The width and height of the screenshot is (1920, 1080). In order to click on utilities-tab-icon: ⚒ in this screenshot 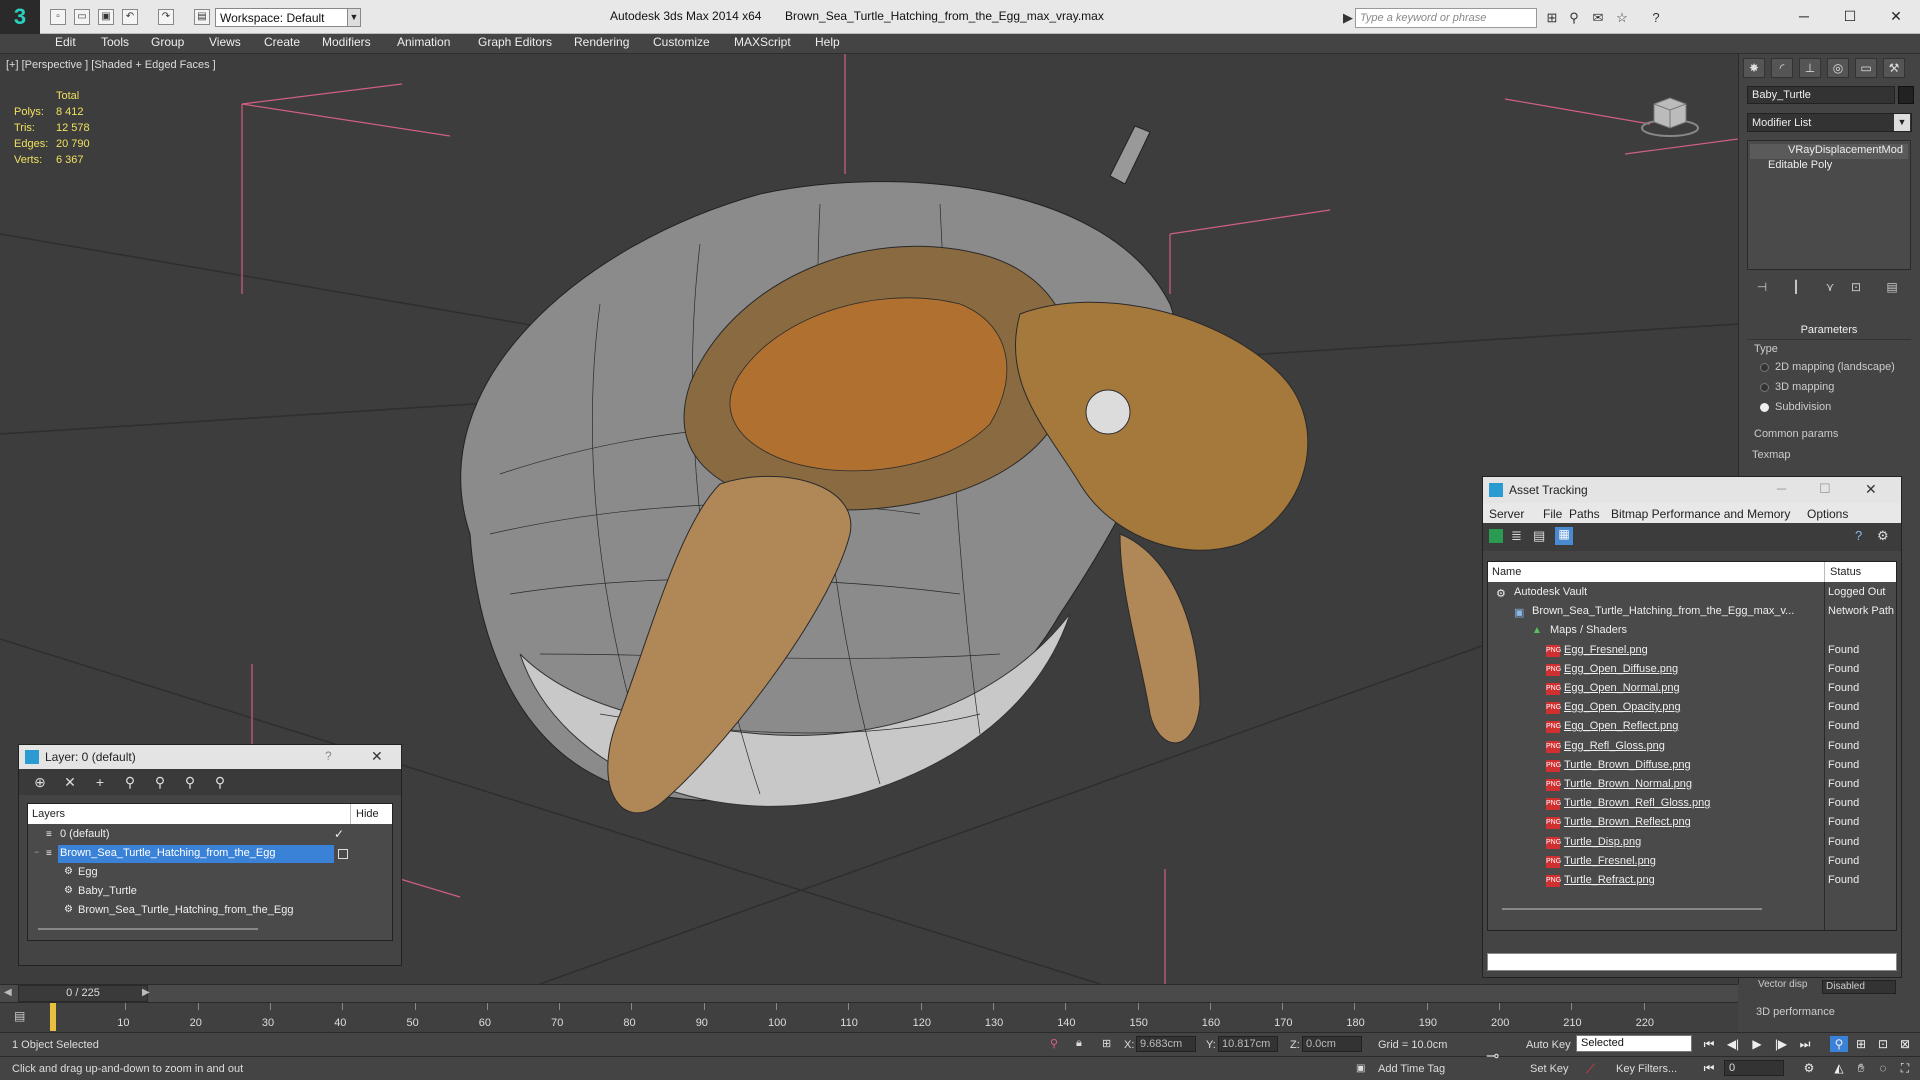, I will do `click(1894, 68)`.